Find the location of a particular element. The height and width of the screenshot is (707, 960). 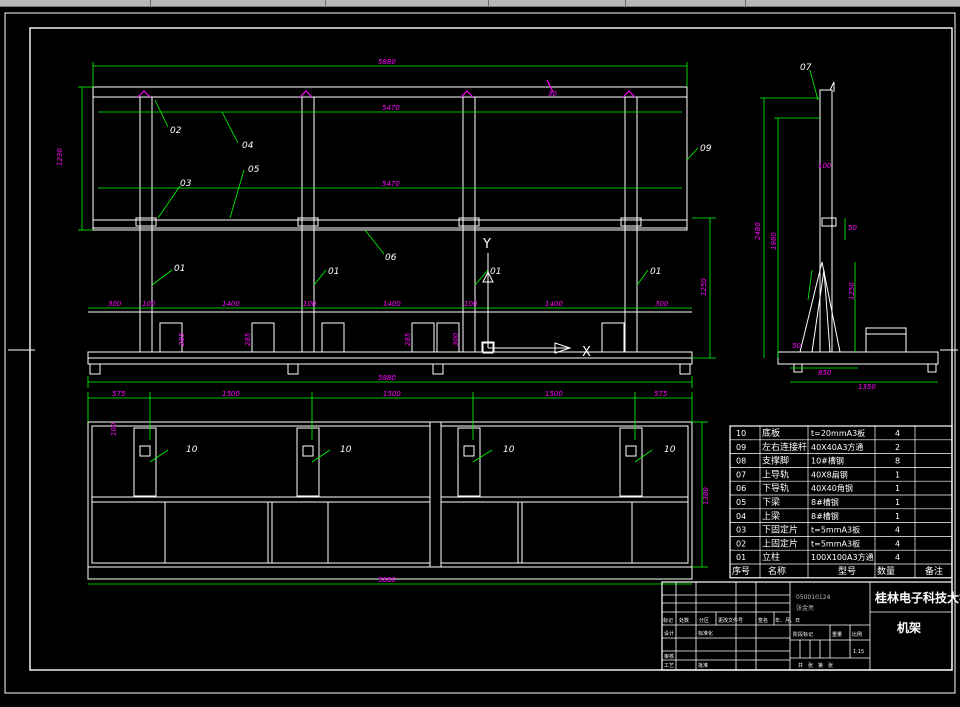

bom-cell-name: 下导轨 is located at coordinates (775, 488).